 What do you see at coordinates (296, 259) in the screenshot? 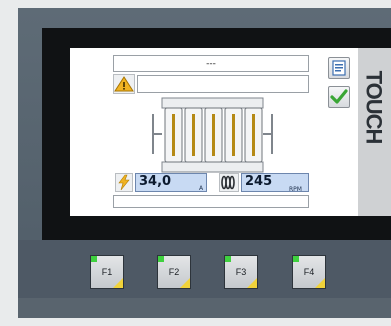
I see `f4-led` at bounding box center [296, 259].